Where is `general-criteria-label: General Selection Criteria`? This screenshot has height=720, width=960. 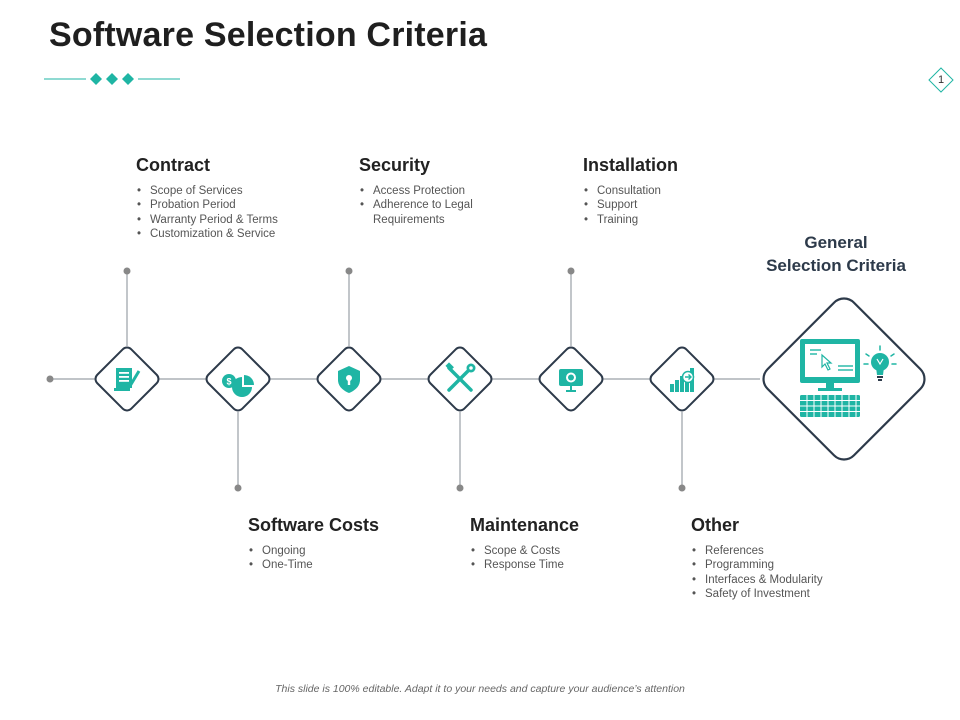
general-criteria-label: General Selection Criteria is located at coordinates (836, 254).